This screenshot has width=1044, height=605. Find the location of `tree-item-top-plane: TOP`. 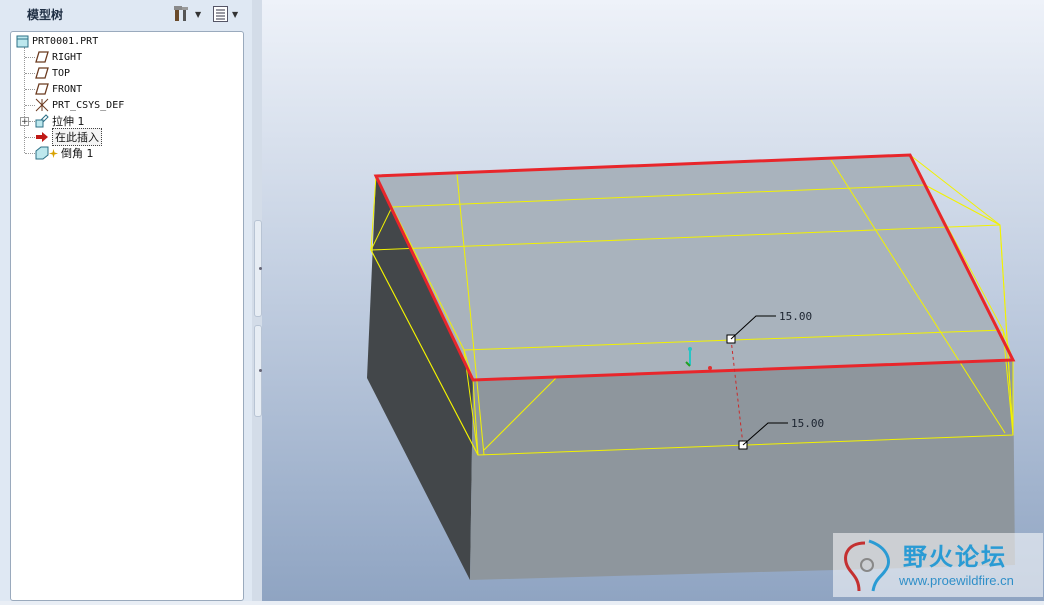

tree-item-top-plane: TOP is located at coordinates (52, 73).